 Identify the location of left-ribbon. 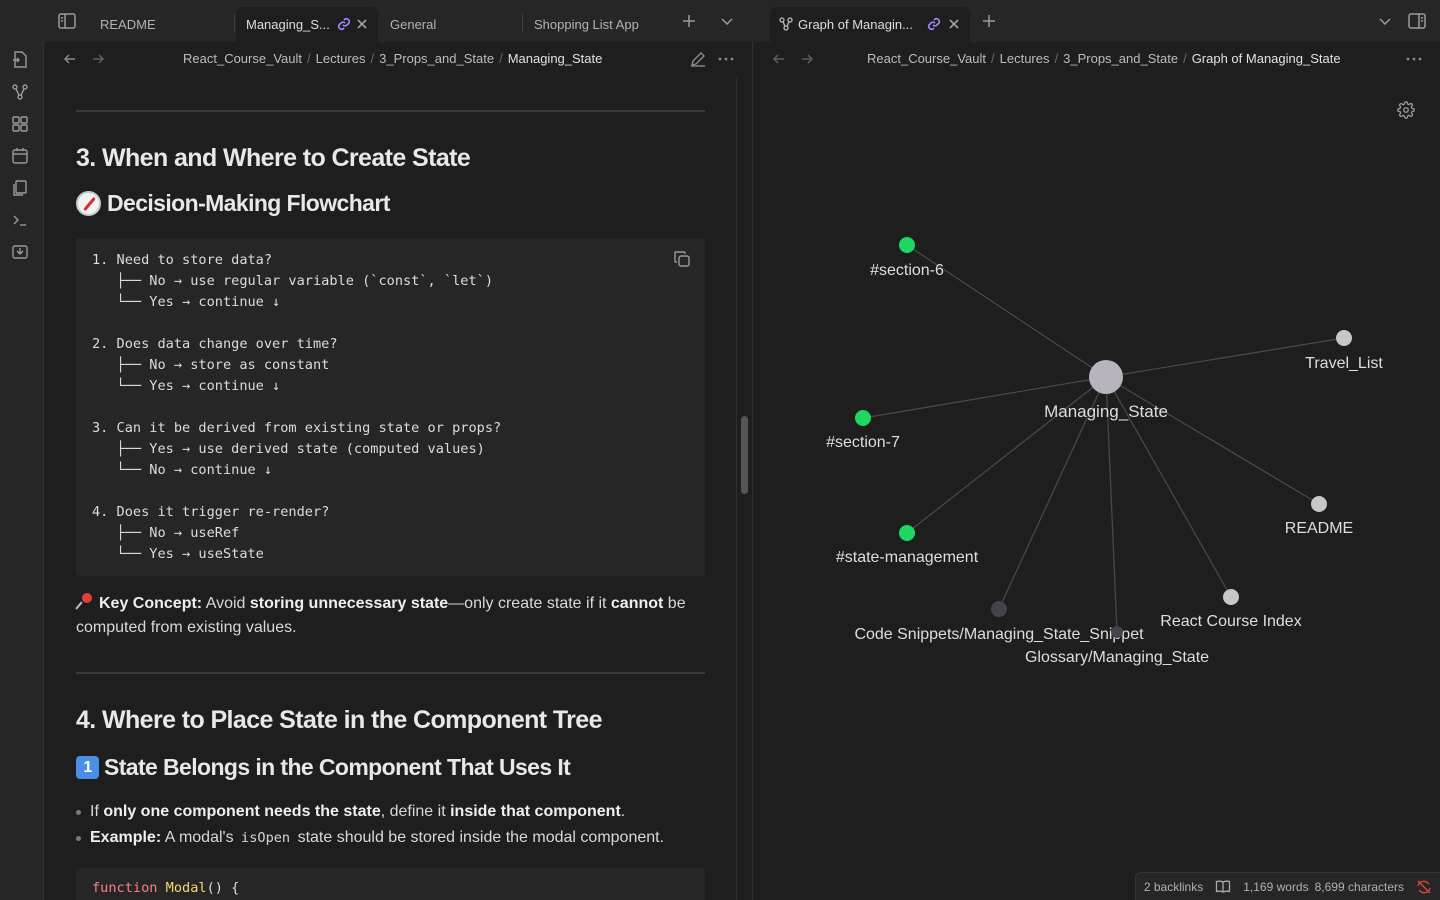
(22, 471).